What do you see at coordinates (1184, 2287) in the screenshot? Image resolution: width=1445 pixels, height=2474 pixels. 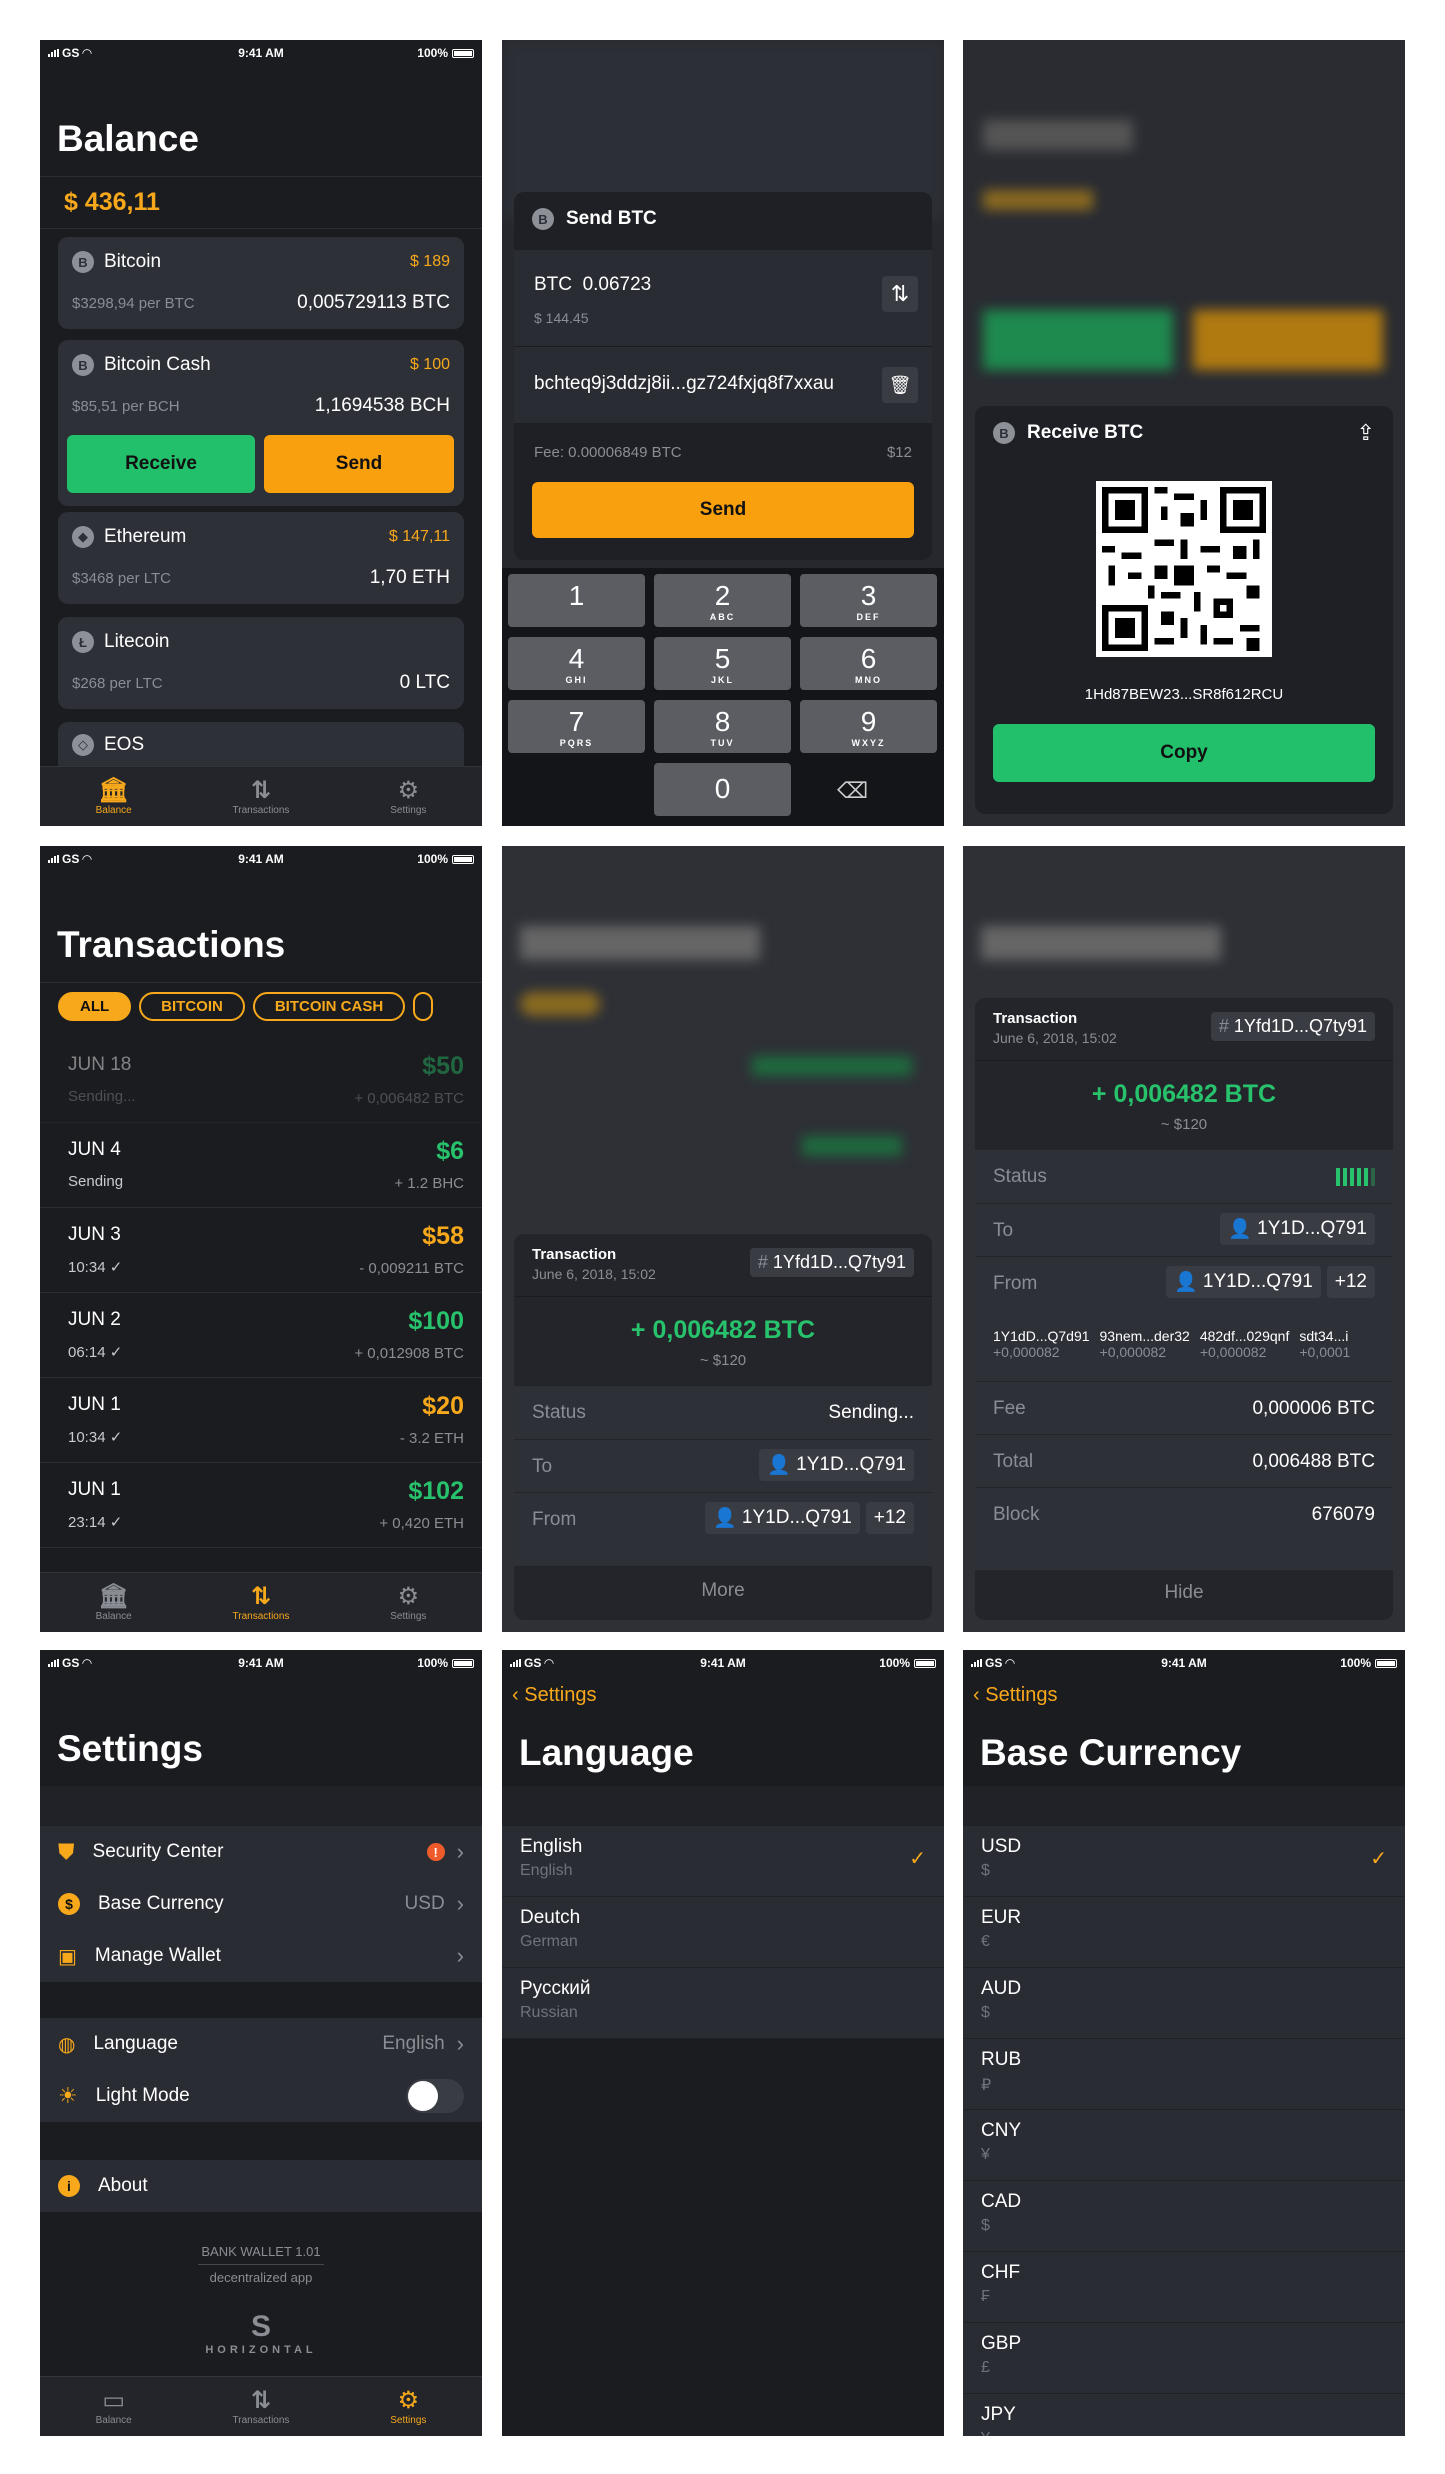 I see `currency-option-chf: CHF ₣` at bounding box center [1184, 2287].